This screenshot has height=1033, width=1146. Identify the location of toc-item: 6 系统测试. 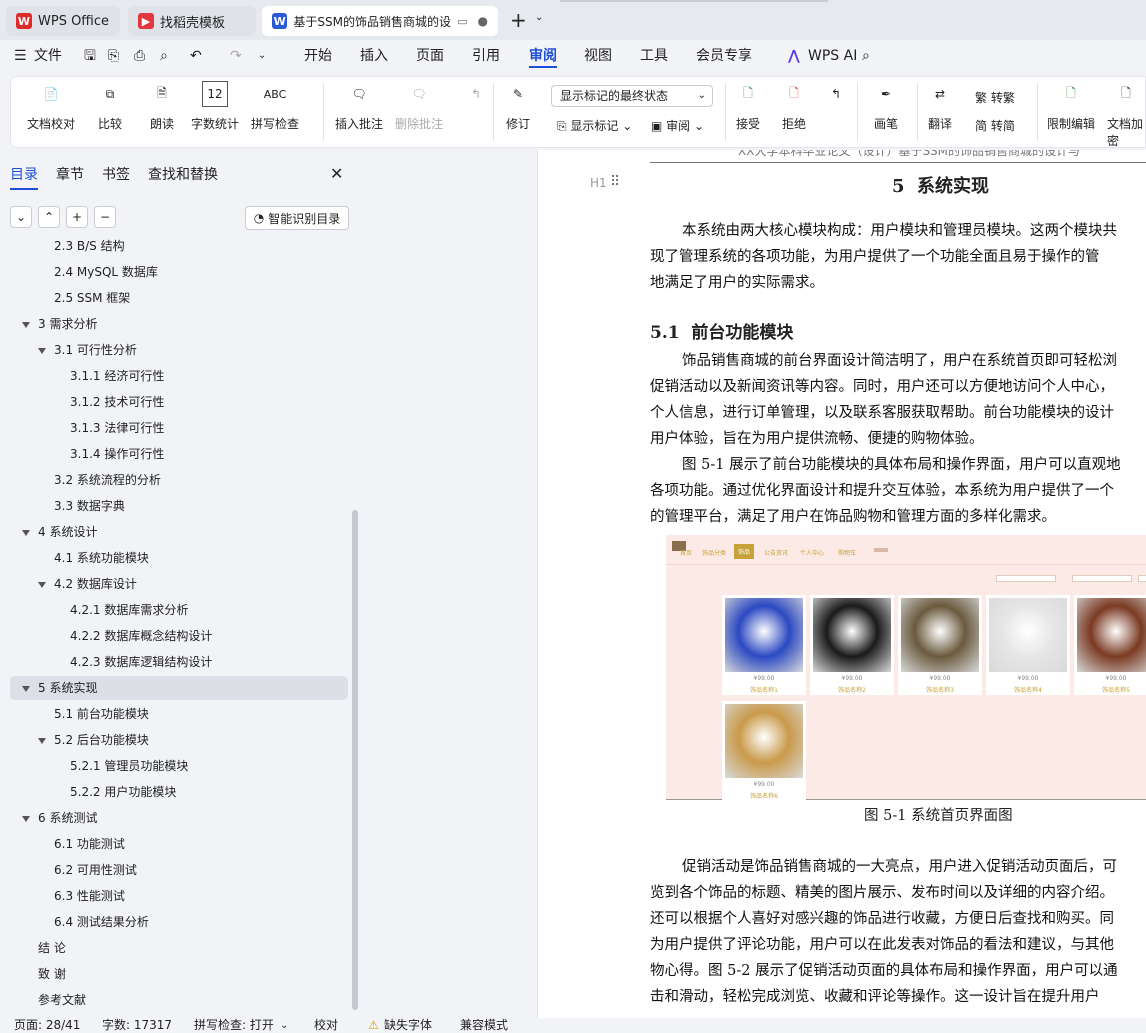
(59, 818).